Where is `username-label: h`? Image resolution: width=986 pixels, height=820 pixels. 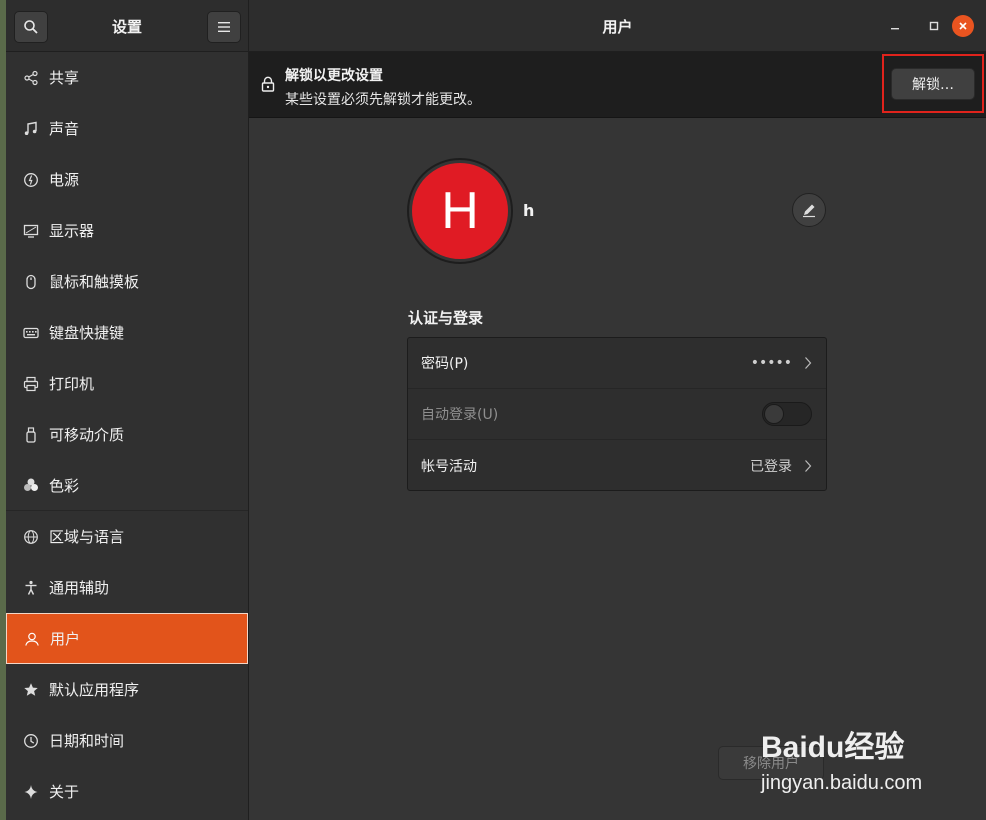 username-label: h is located at coordinates (529, 210).